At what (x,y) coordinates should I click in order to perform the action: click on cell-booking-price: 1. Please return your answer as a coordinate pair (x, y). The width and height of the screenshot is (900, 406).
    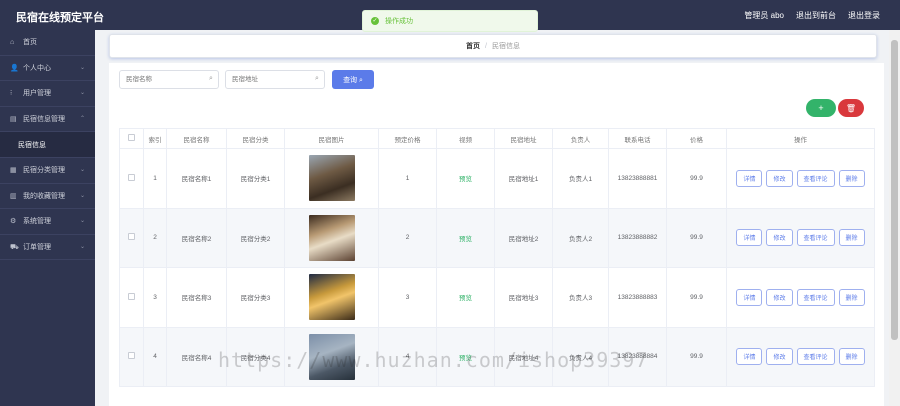
    Looking at the image, I should click on (407, 178).